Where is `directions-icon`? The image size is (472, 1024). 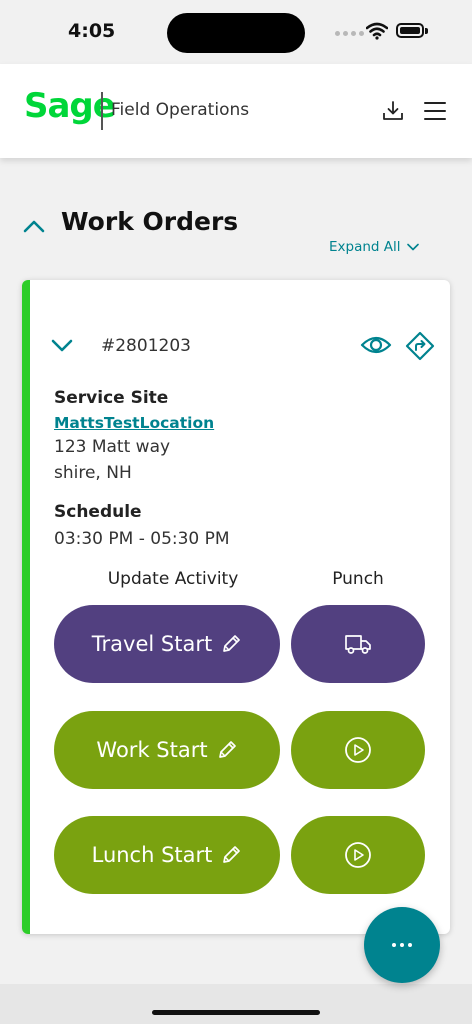
directions-icon is located at coordinates (420, 346).